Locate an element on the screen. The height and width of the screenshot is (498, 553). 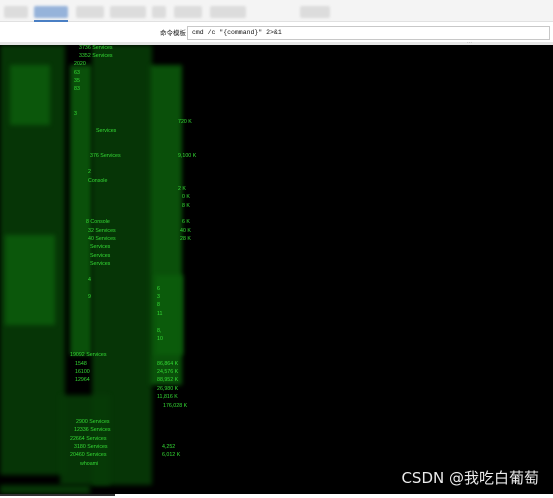
output-line: whoami is located at coordinates (89, 464).